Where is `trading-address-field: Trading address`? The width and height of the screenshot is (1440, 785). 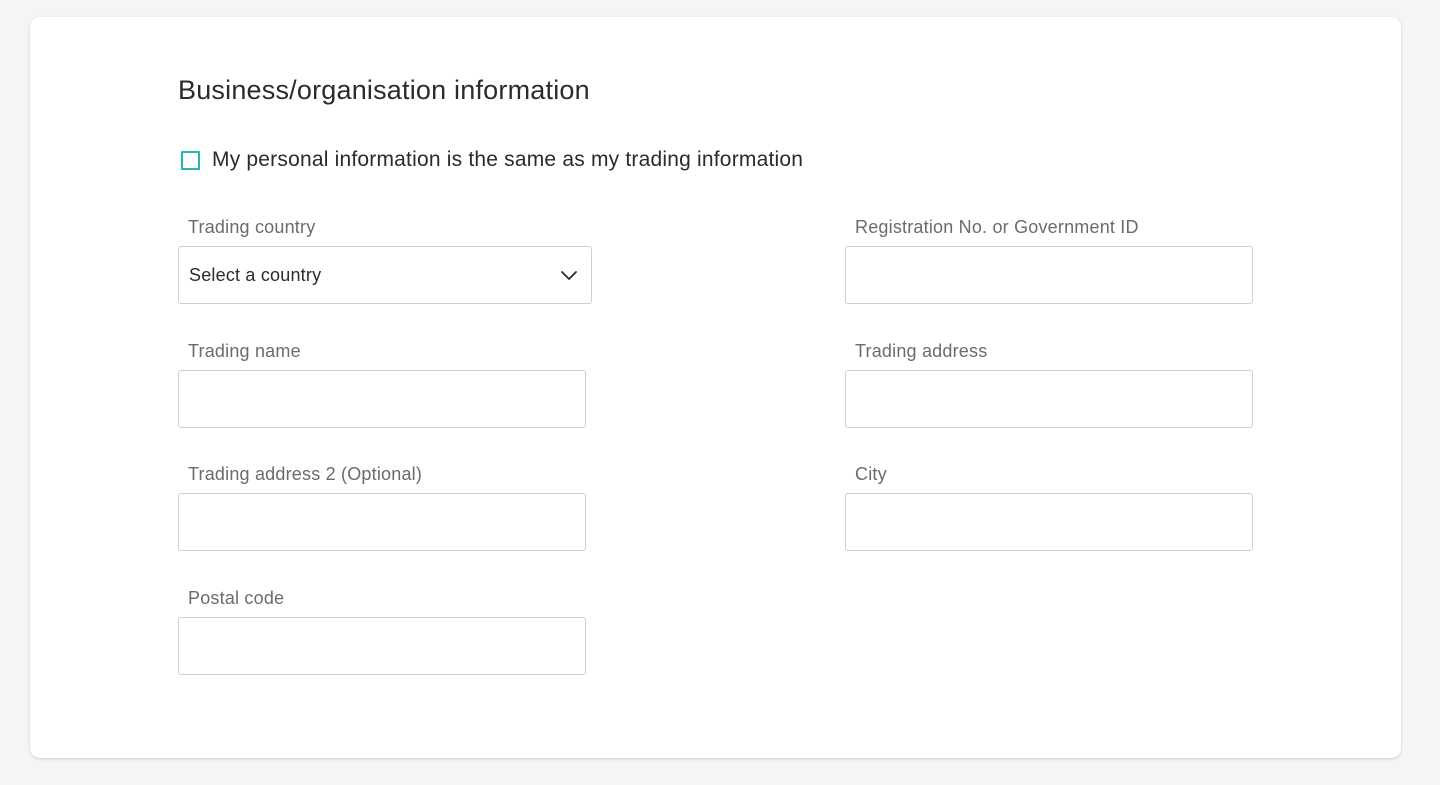
trading-address-field: Trading address is located at coordinates (1049, 384).